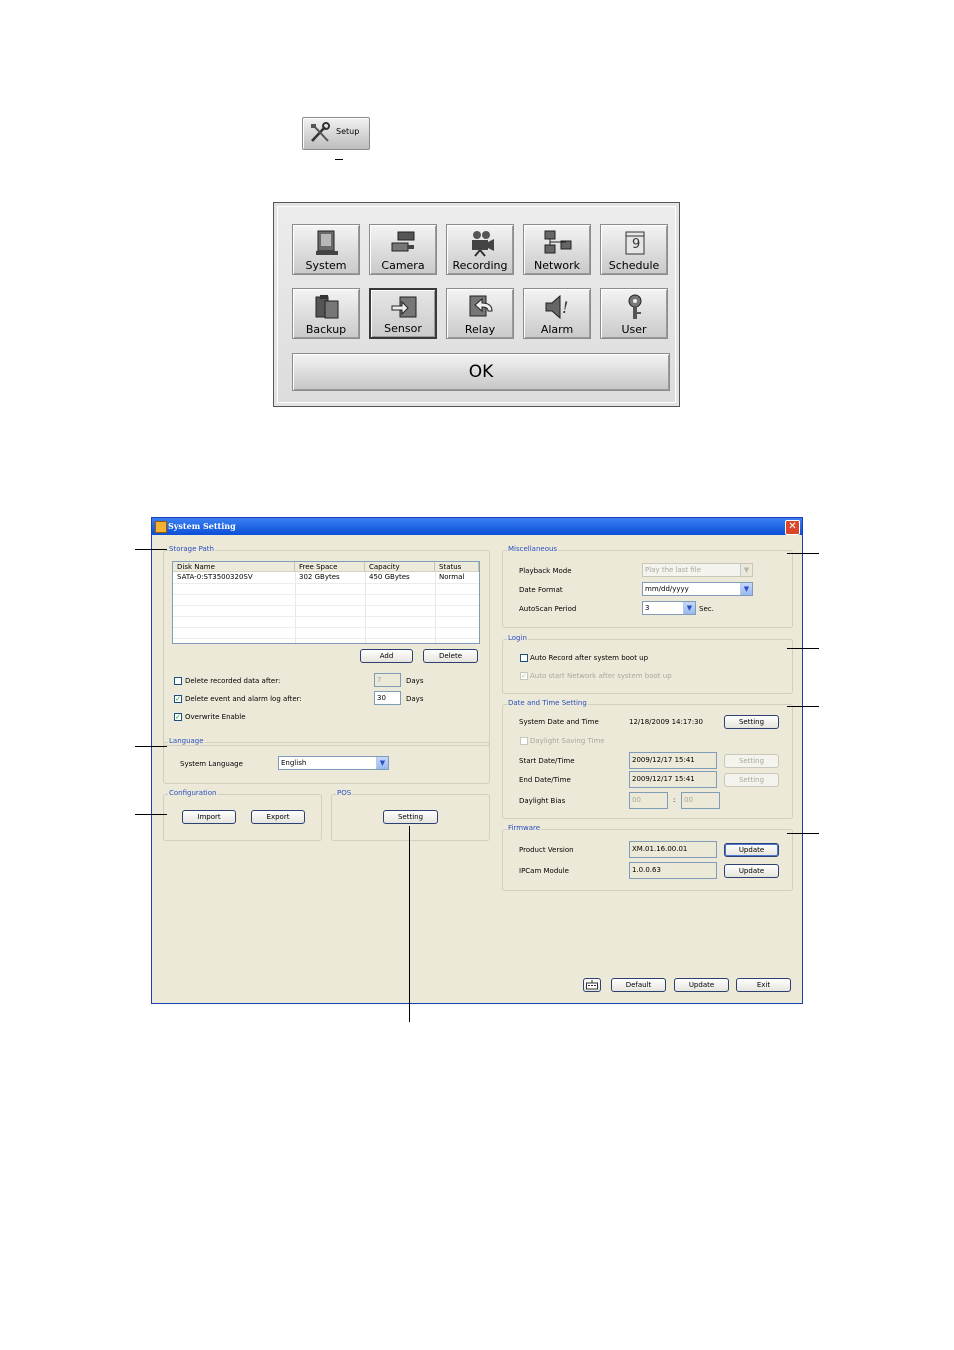 The height and width of the screenshot is (1350, 954). I want to click on product-update-button: Update, so click(751, 850).